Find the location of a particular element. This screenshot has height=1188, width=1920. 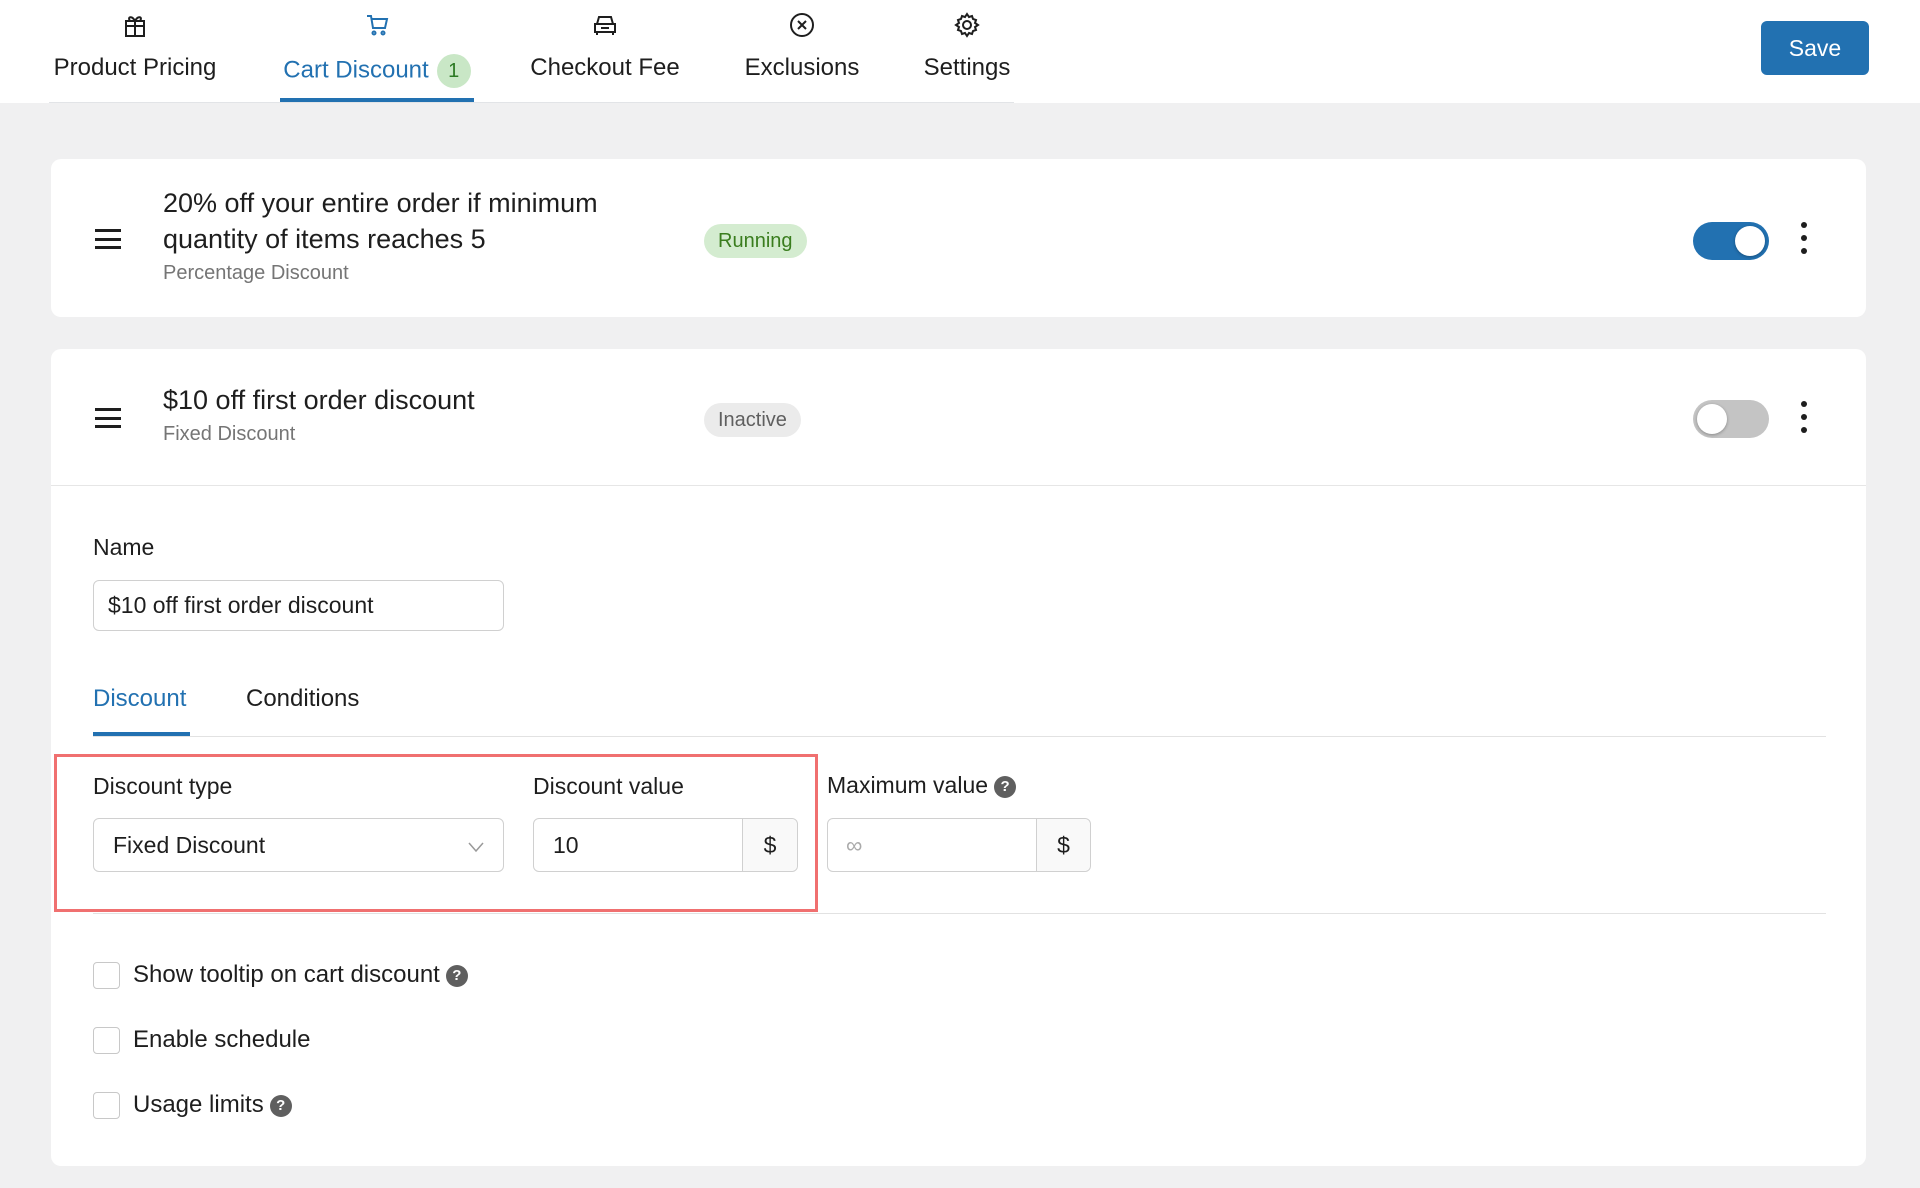

enable-schedule-checkbox is located at coordinates (106, 1040).